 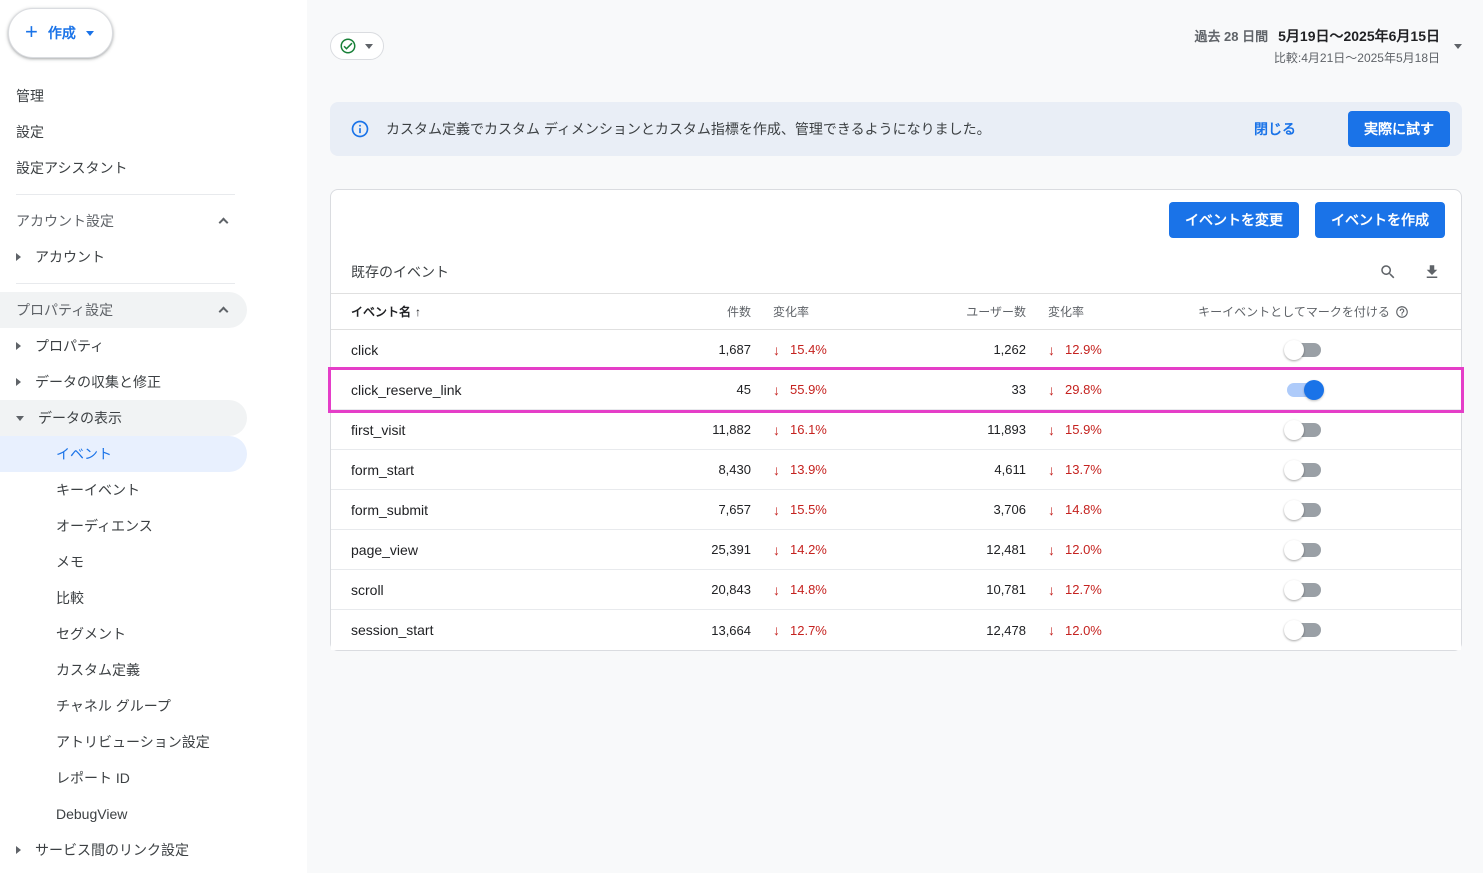 What do you see at coordinates (1006, 630) in the screenshot?
I see `event-users: 12,478` at bounding box center [1006, 630].